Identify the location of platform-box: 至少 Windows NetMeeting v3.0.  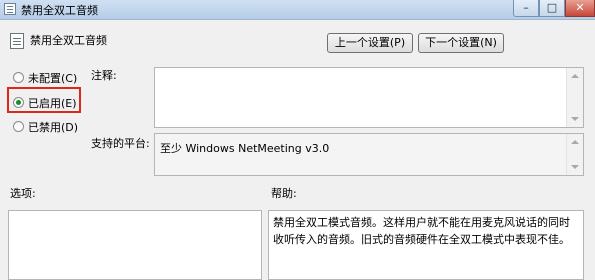
(369, 154).